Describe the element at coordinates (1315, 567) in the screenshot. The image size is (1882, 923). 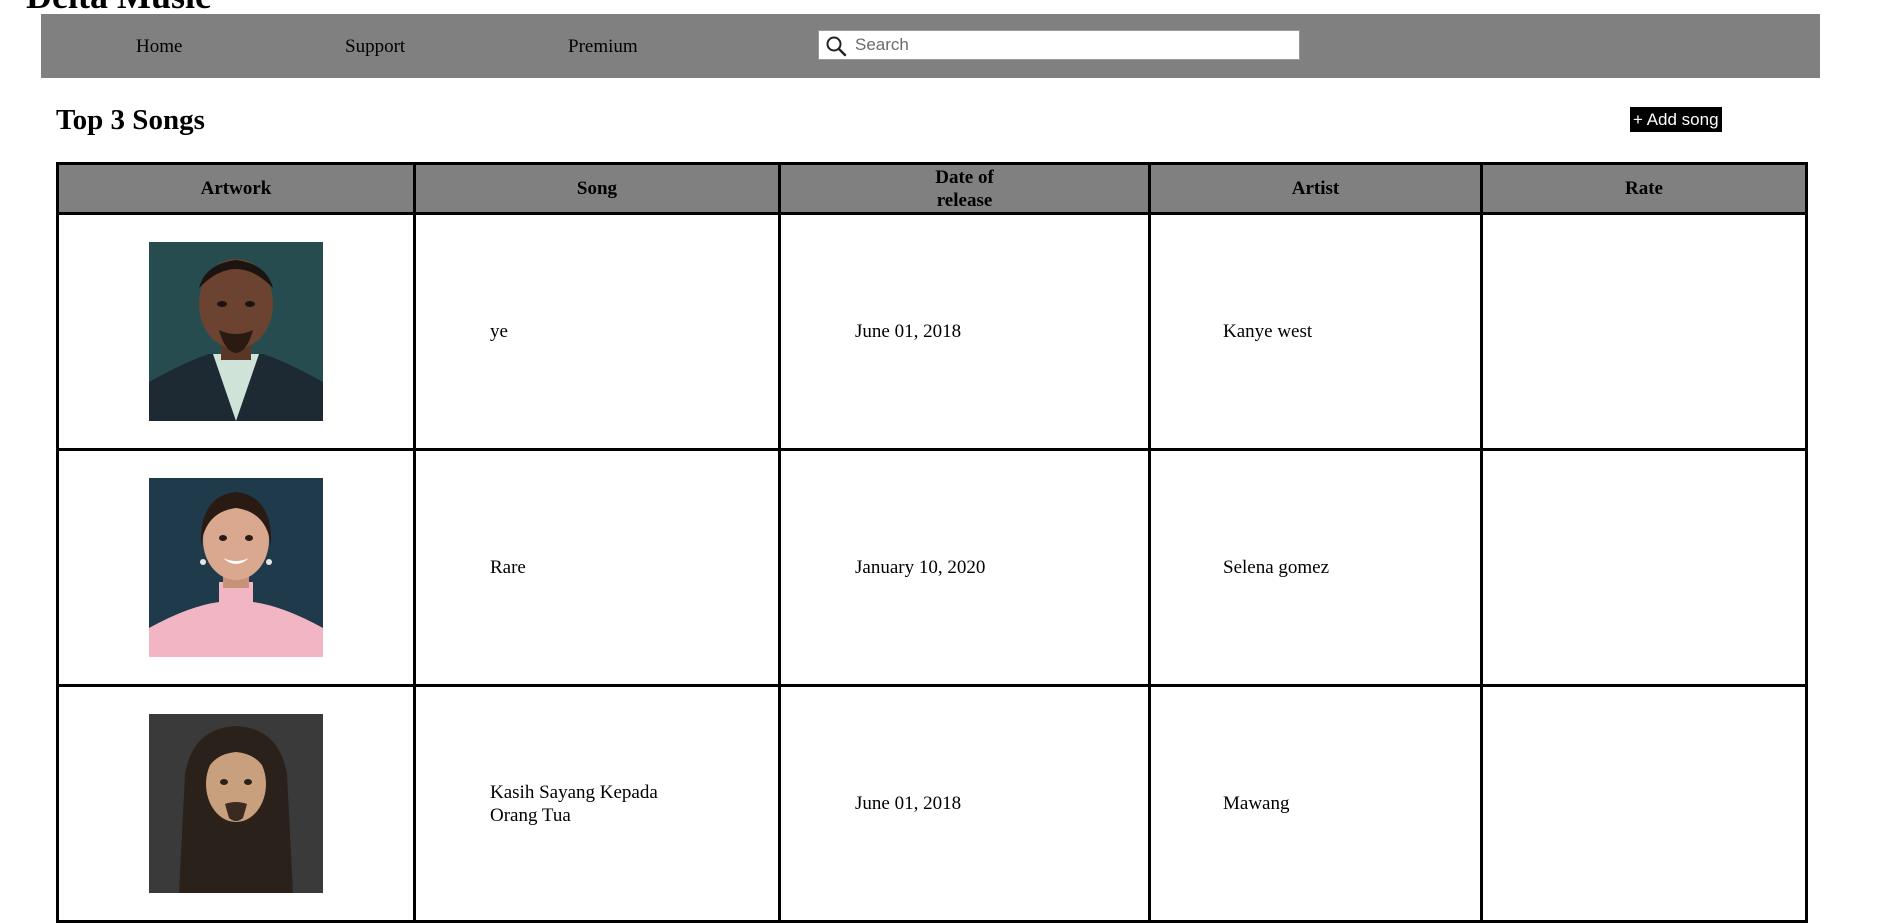
I see `artist-cell: Selena gomez` at that location.